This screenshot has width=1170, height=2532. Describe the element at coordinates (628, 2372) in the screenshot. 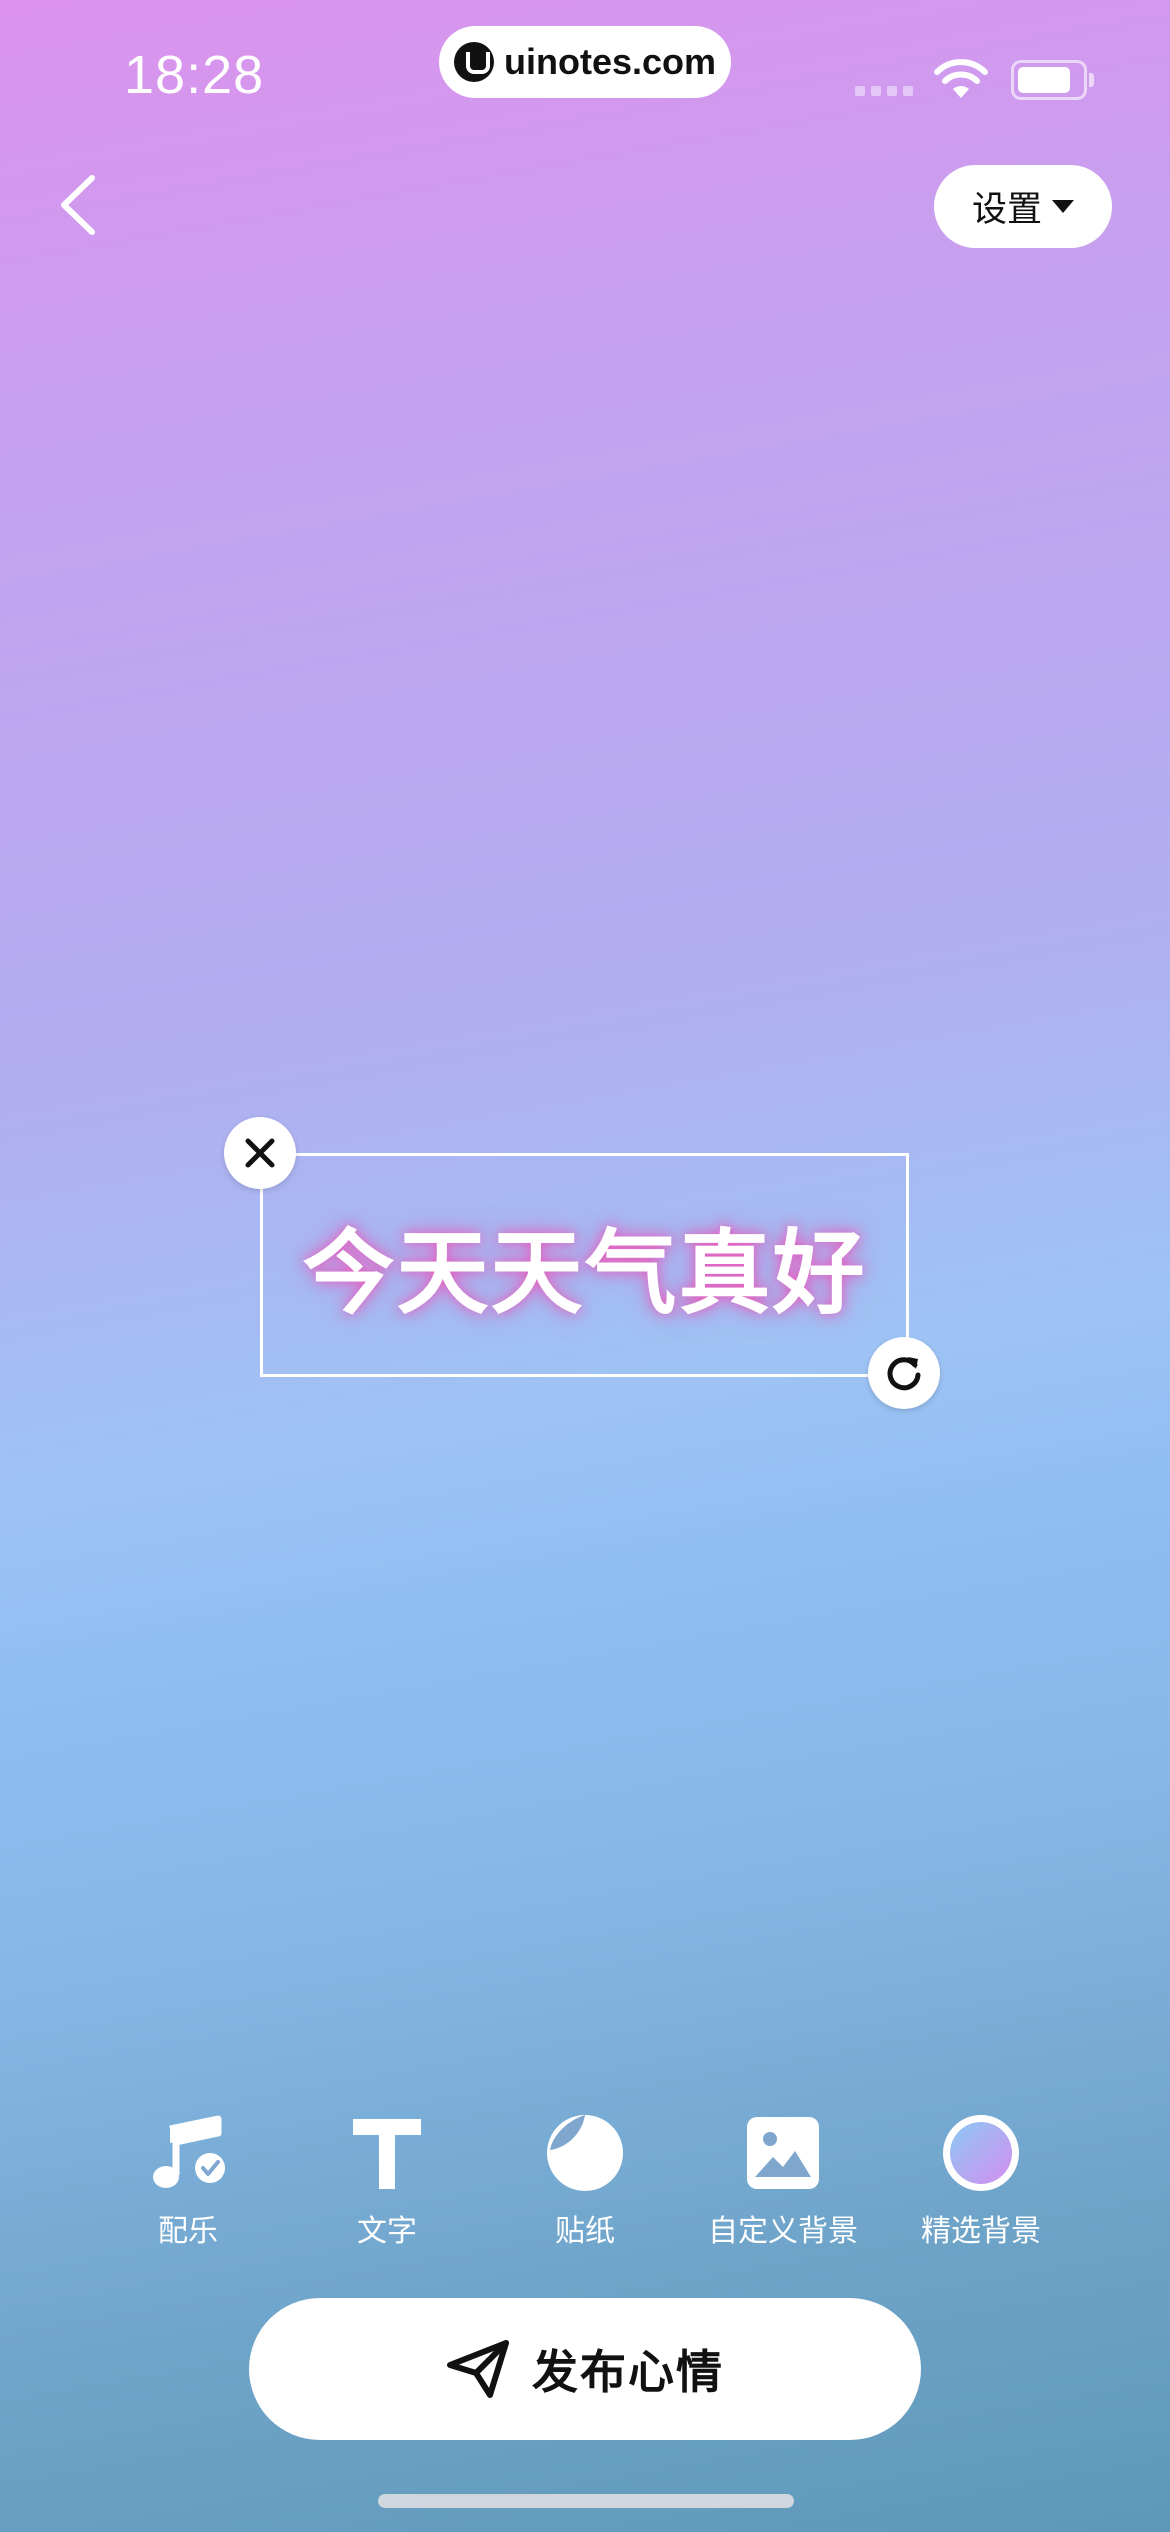

I see `publish-mood-label: 发布心情` at that location.